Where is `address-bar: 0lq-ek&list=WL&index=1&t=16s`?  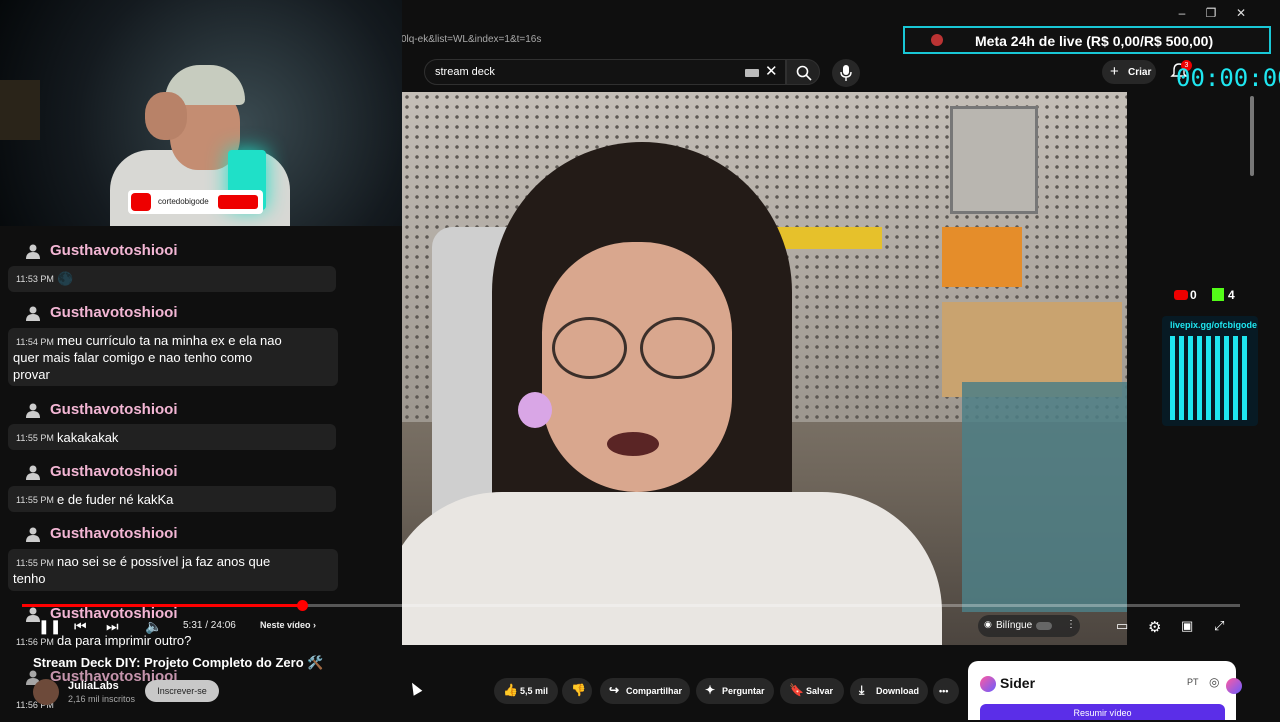 address-bar: 0lq-ek&list=WL&index=1&t=16s is located at coordinates (650, 40).